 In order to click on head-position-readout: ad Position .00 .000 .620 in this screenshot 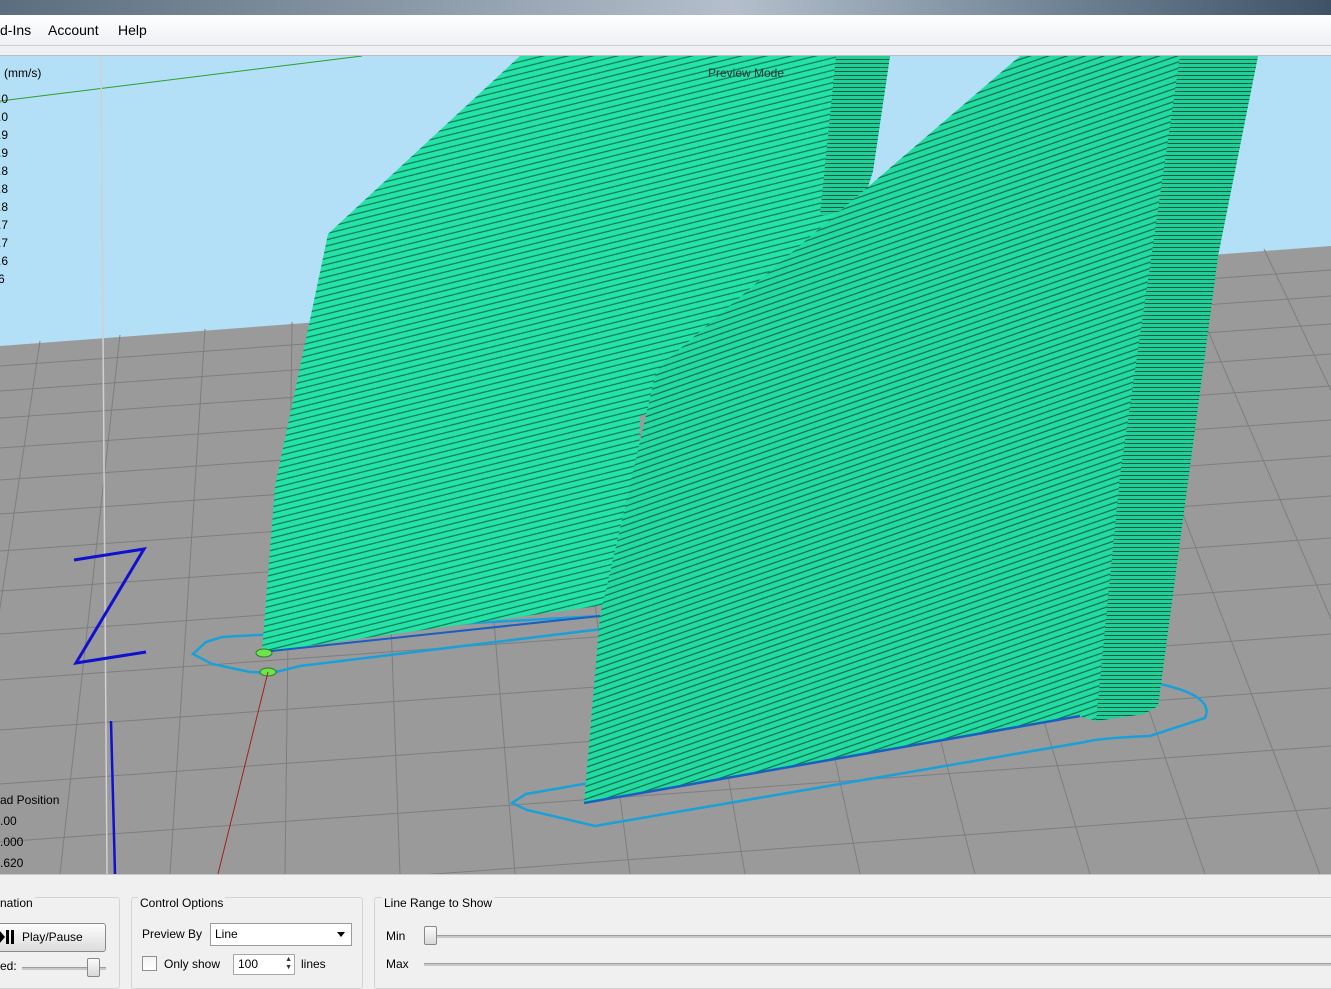, I will do `click(29, 832)`.